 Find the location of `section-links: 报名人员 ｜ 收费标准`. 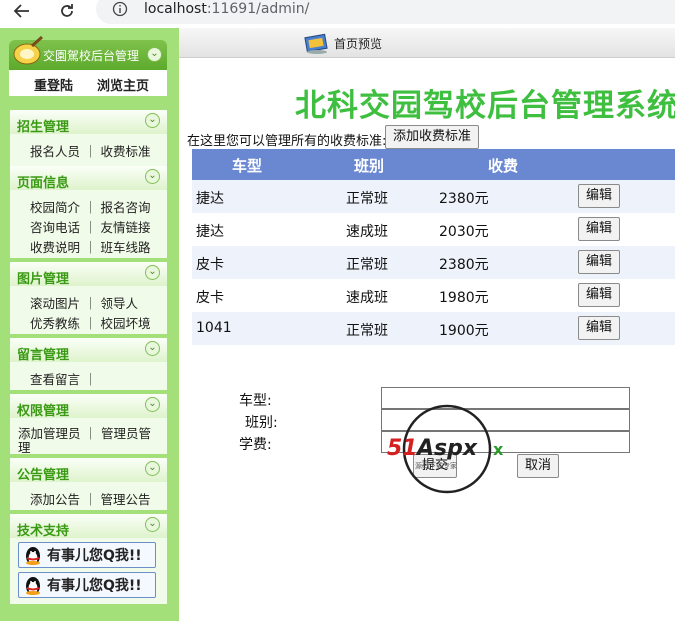

section-links: 报名人员 ｜ 收费标准 is located at coordinates (90, 150).